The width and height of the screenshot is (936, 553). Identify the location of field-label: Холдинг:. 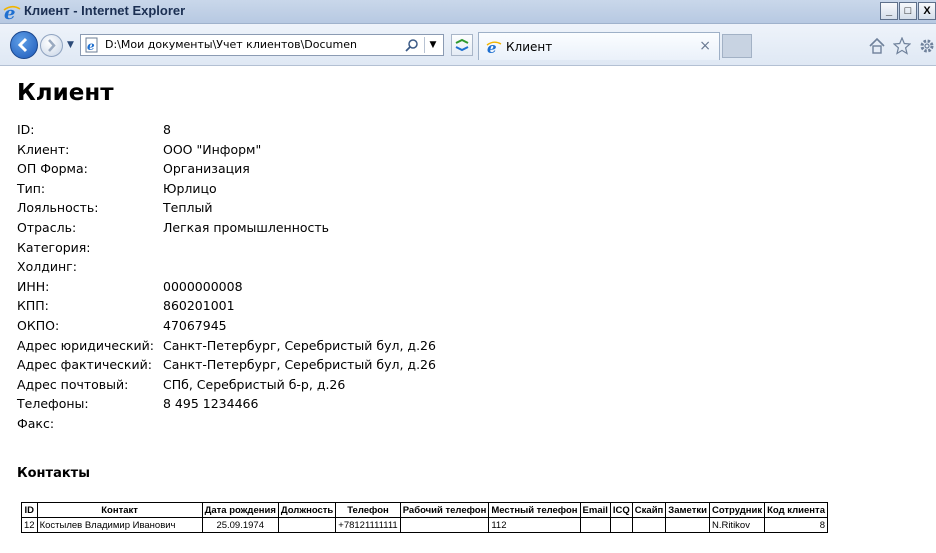
(47, 267).